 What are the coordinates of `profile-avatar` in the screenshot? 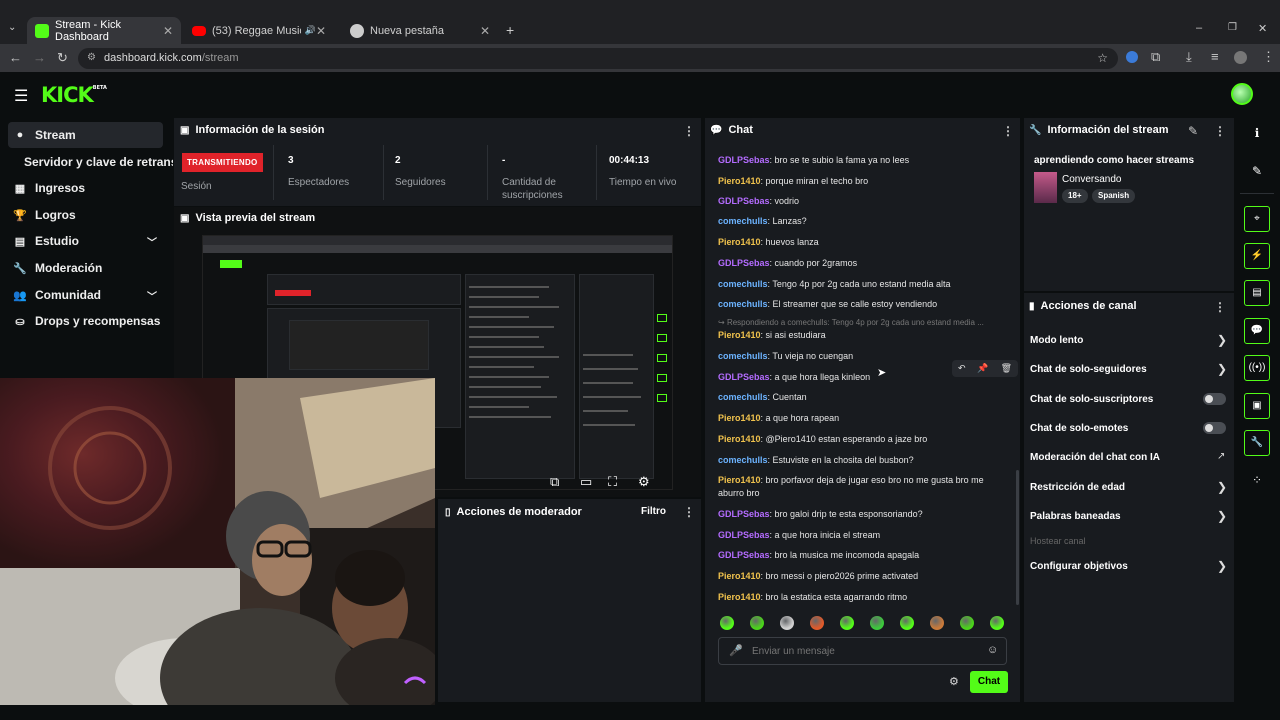 It's located at (1240, 57).